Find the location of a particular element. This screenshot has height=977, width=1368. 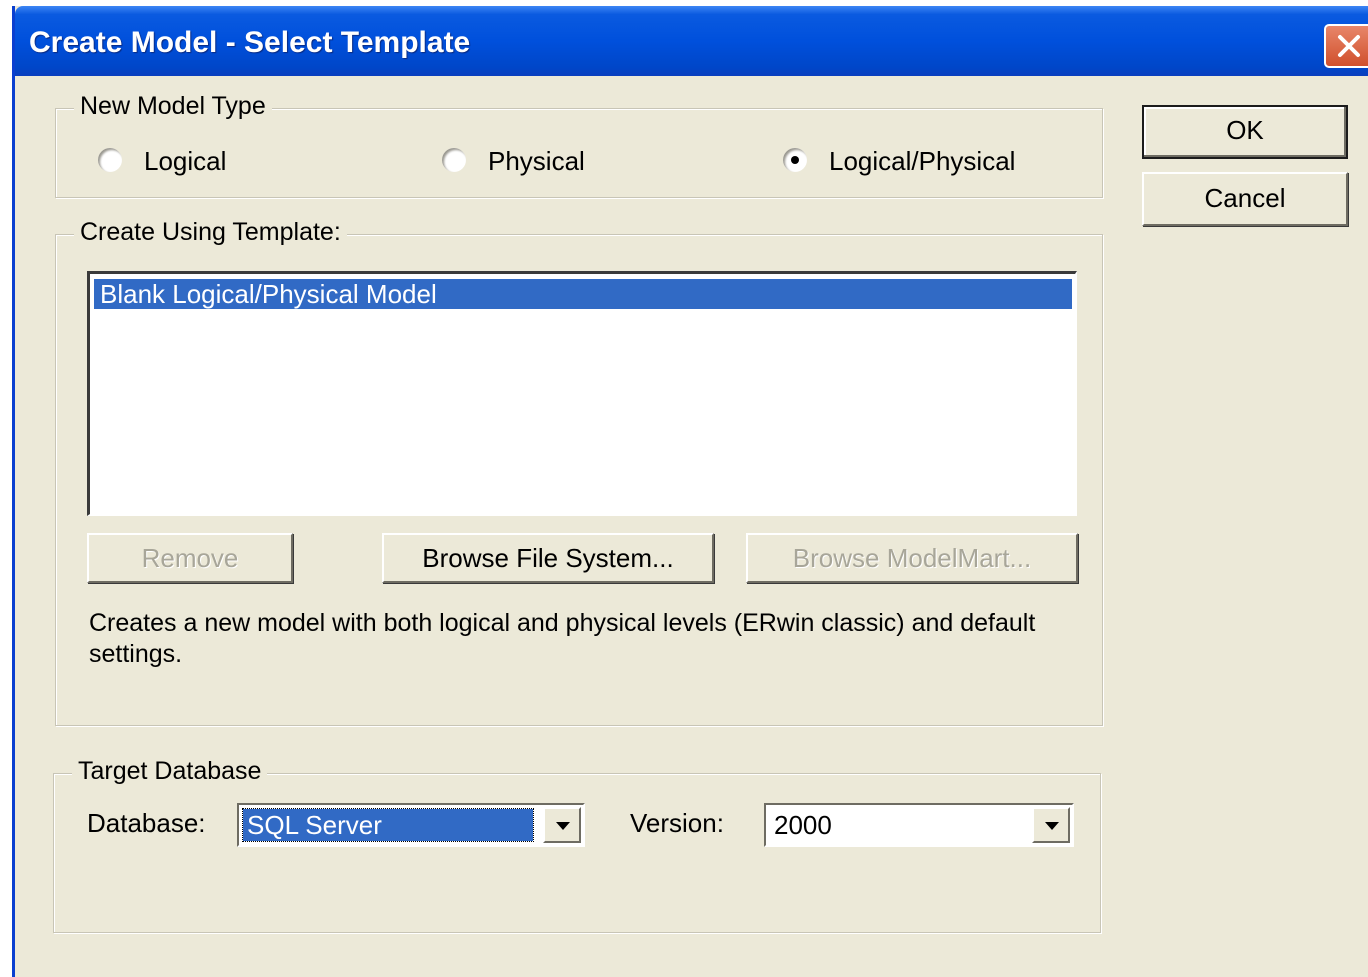

database-label: Database: is located at coordinates (146, 823).